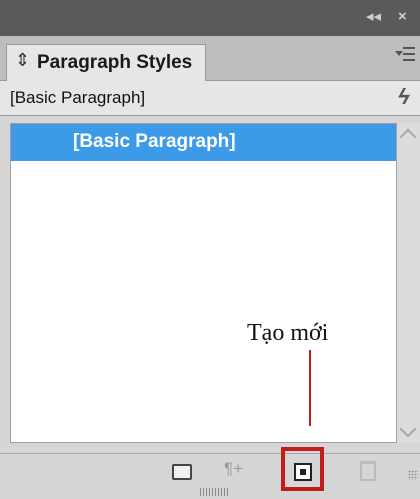 Image resolution: width=420 pixels, height=499 pixels. Describe the element at coordinates (78, 97) in the screenshot. I see `current-style-label: [Basic Paragraph]` at that location.